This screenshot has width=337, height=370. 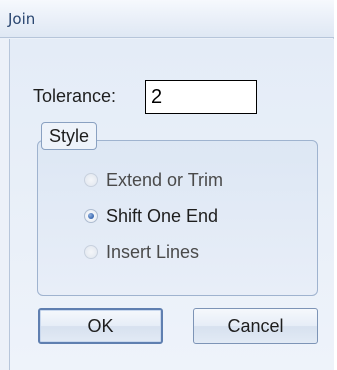 What do you see at coordinates (69, 136) in the screenshot?
I see `style-group-legend: Style` at bounding box center [69, 136].